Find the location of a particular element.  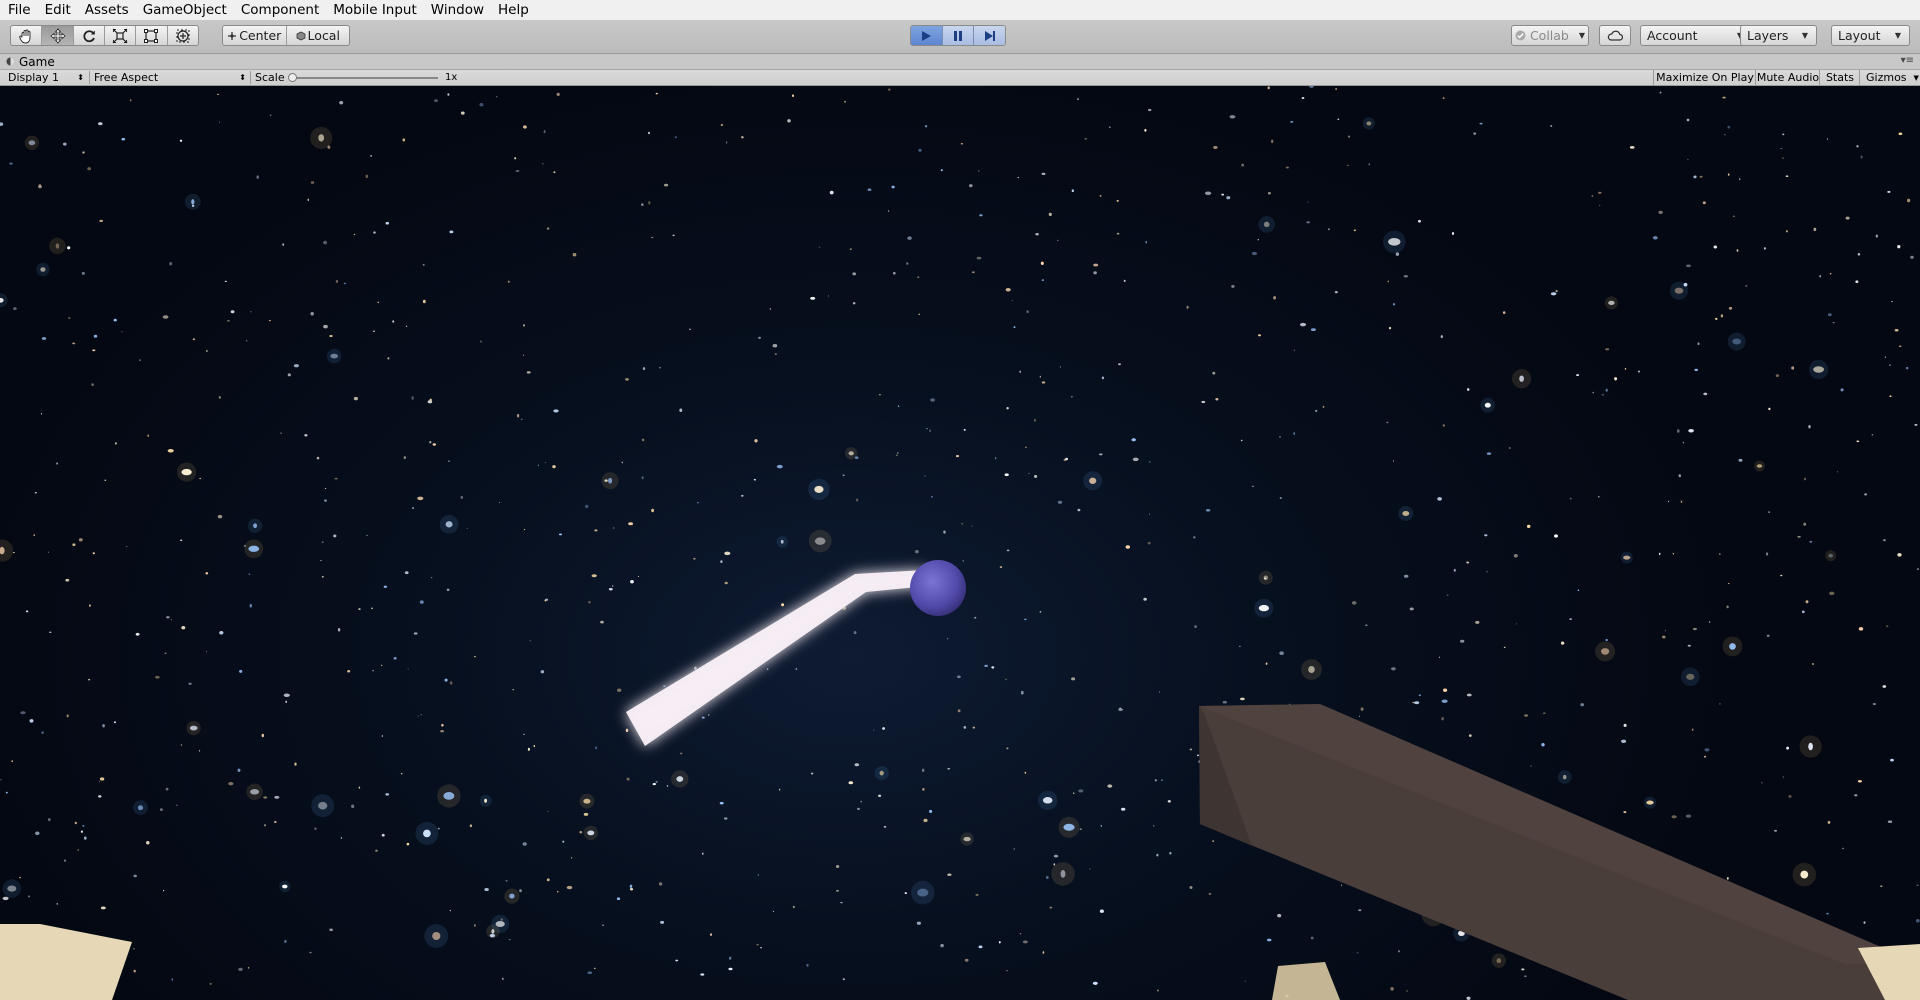

pivot-center-icon is located at coordinates (232, 35).